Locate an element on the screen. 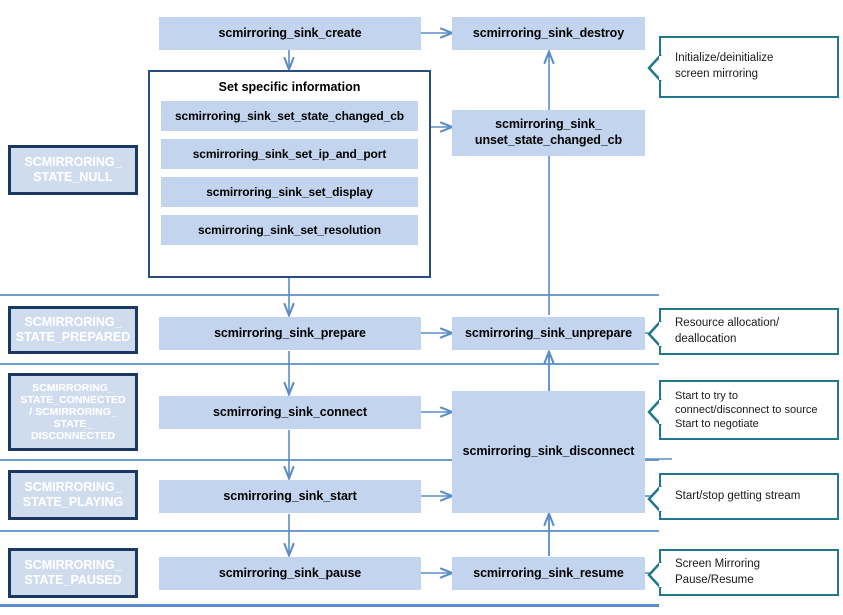 This screenshot has height=615, width=843. api-box-pause-label: scmirroring_sink_pause is located at coordinates (290, 572).